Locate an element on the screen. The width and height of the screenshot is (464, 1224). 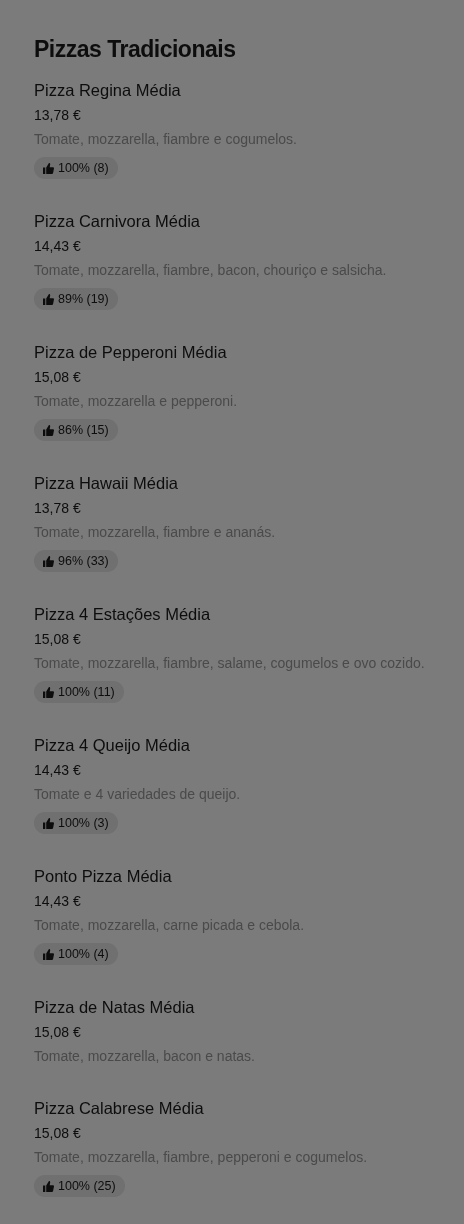
rating-text: 89% (19) is located at coordinates (83, 299).